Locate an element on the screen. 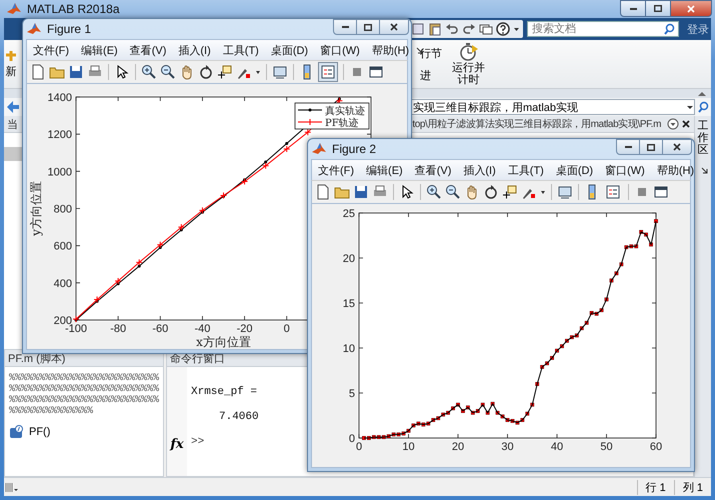 The height and width of the screenshot is (500, 715). window-title: MATLAB R2018a is located at coordinates (73, 9).